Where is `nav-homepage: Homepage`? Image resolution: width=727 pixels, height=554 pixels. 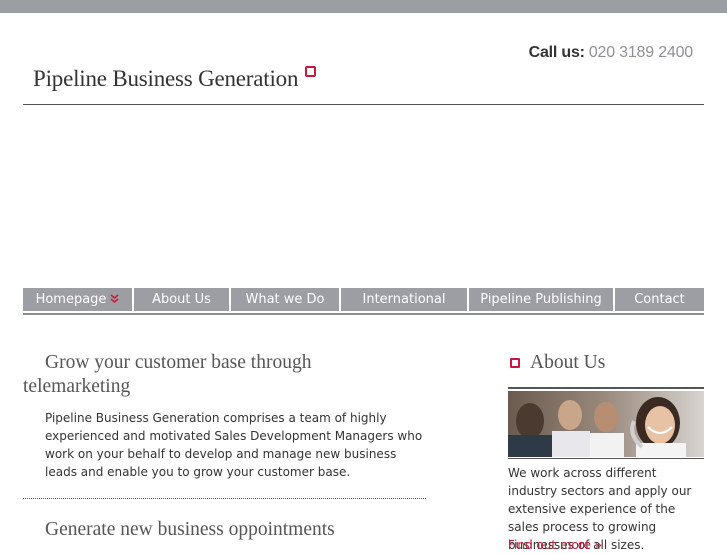
nav-homepage: Homepage is located at coordinates (78, 299).